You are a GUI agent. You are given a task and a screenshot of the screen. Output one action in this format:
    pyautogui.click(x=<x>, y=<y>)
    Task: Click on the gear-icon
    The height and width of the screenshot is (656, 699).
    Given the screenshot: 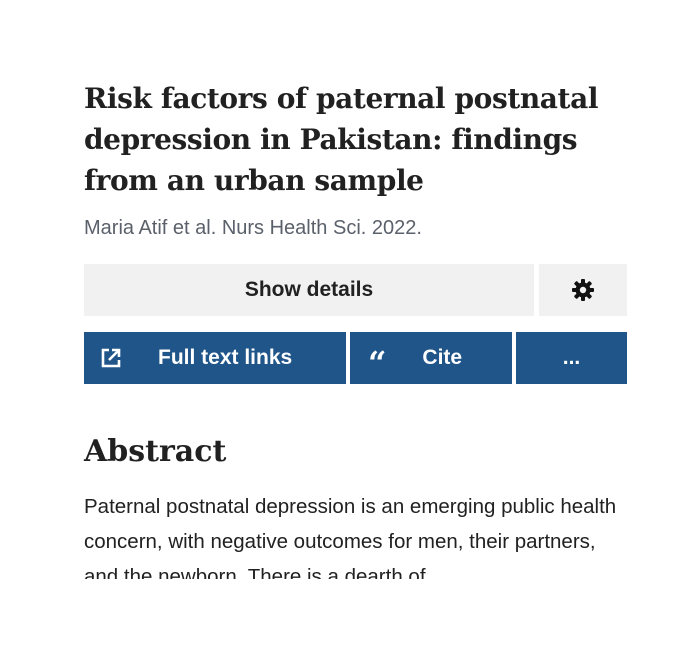 What is the action you would take?
    pyautogui.click(x=583, y=290)
    